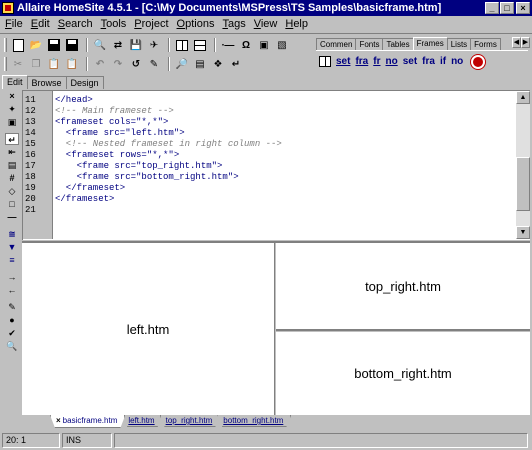 Image resolution: width=532 pixels, height=450 pixels. What do you see at coordinates (228, 45) in the screenshot?
I see `code-sweeper-icon: ∙—` at bounding box center [228, 45].